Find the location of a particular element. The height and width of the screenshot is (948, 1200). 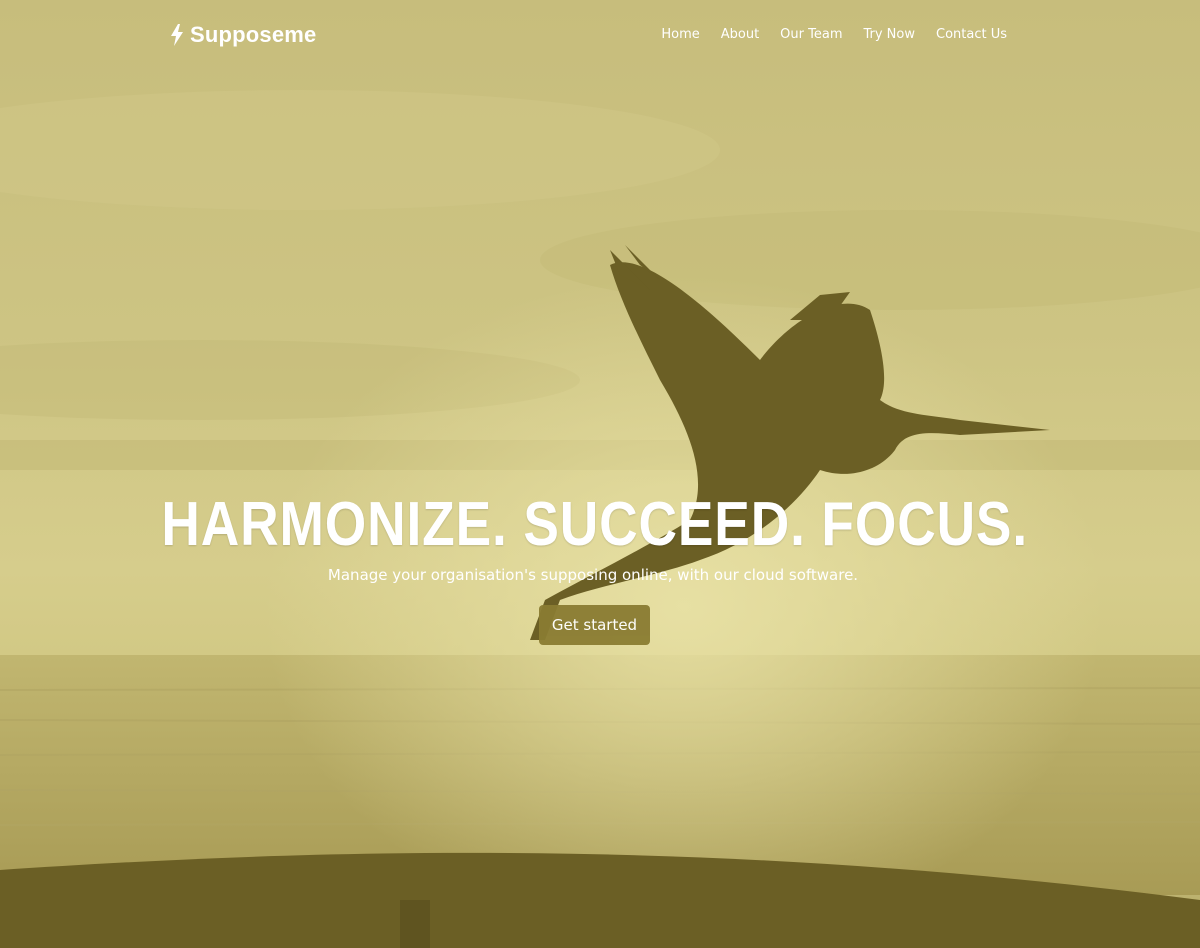

brand-logo-link: Supposeme is located at coordinates (243, 35).